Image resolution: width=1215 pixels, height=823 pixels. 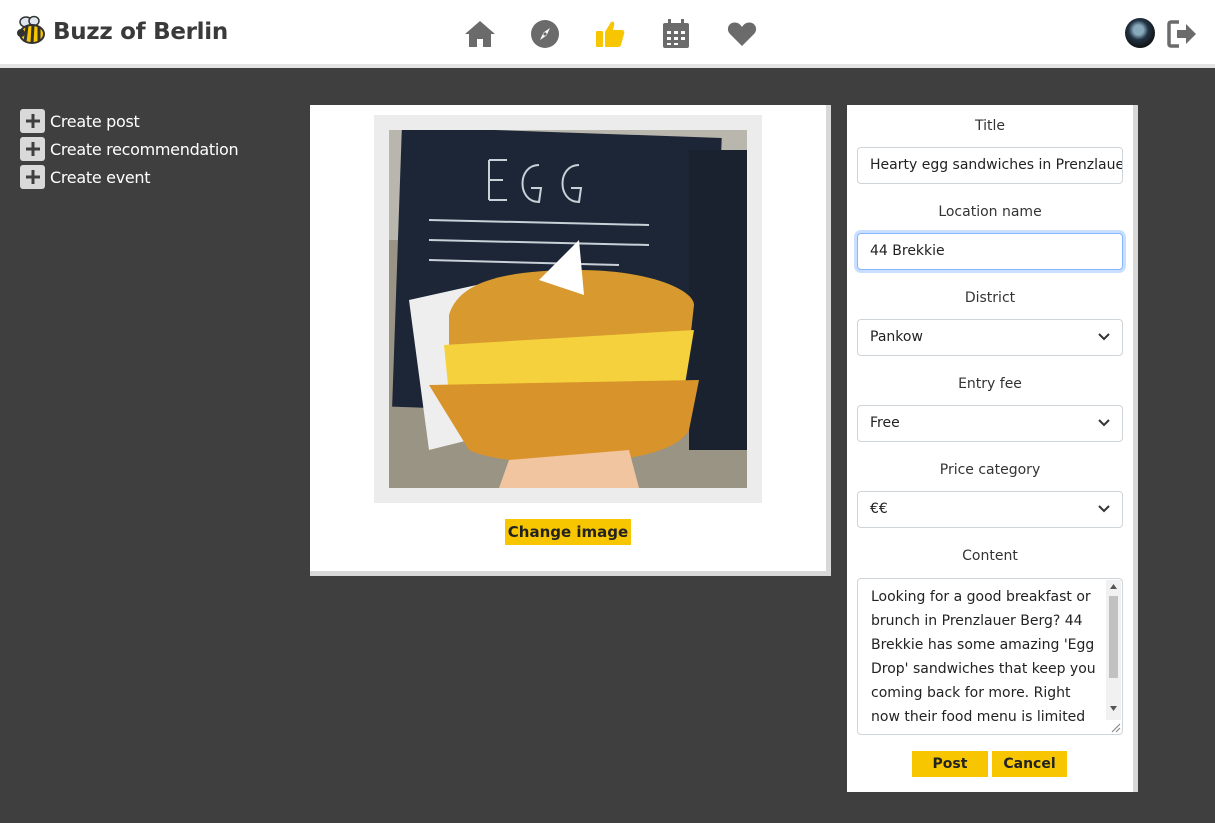 I want to click on brand: Buzz of Berlin, so click(x=121, y=32).